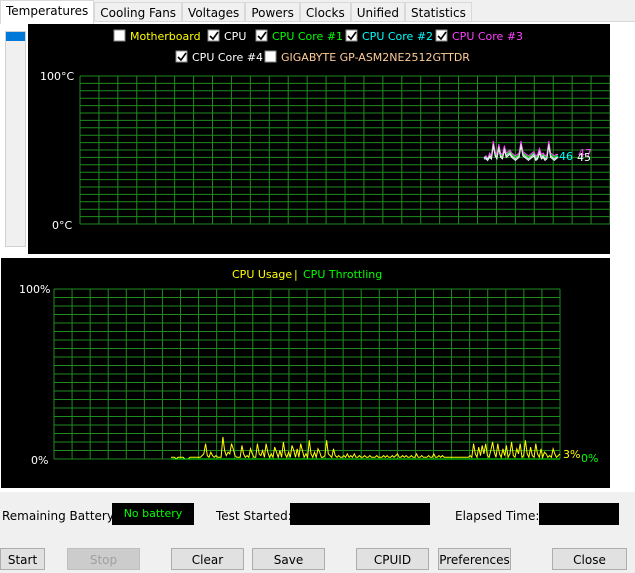  I want to click on elapsed-time-value, so click(579, 514).